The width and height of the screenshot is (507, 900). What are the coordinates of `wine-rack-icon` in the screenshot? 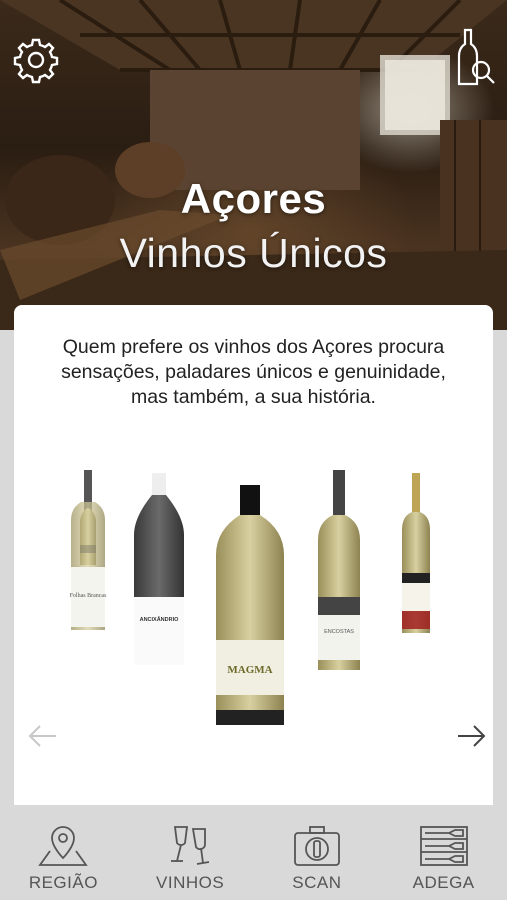 It's located at (443, 846).